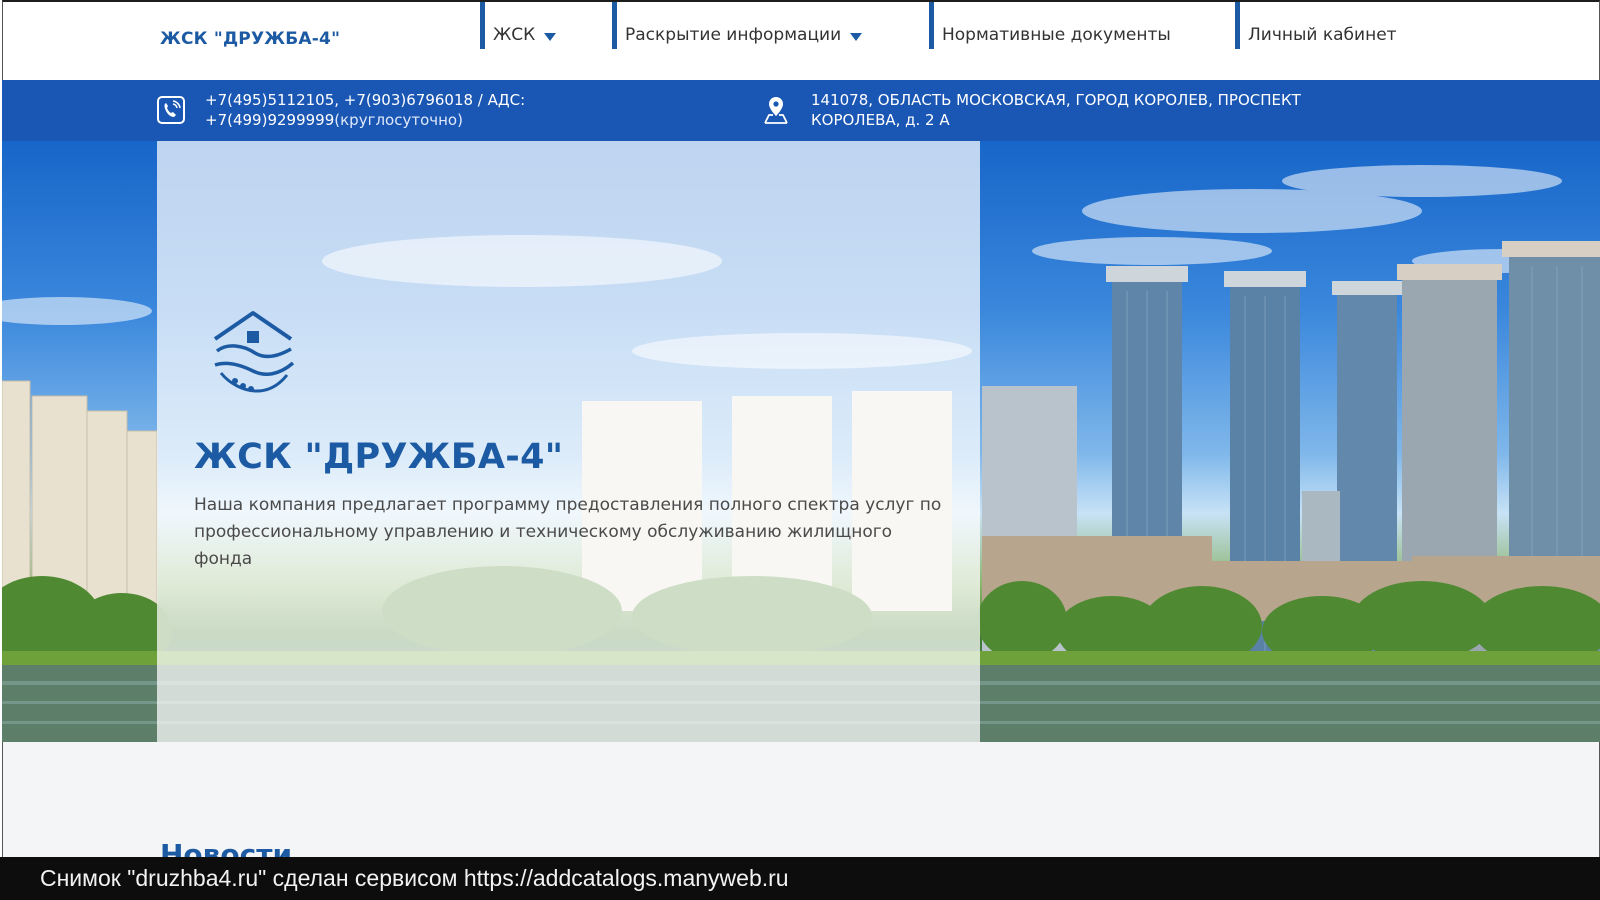  What do you see at coordinates (379, 457) in the screenshot?
I see `hero-title: ЖСК "ДРУЖБА-4"` at bounding box center [379, 457].